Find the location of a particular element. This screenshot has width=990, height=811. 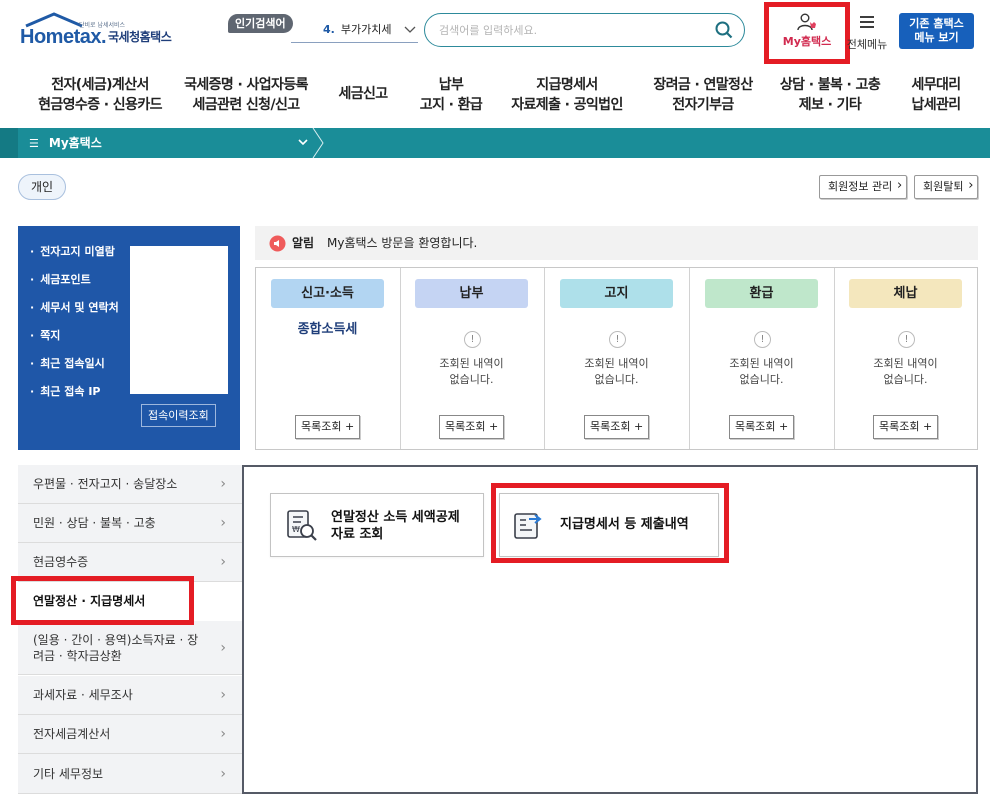

category-head: 납부 is located at coordinates (471, 293).